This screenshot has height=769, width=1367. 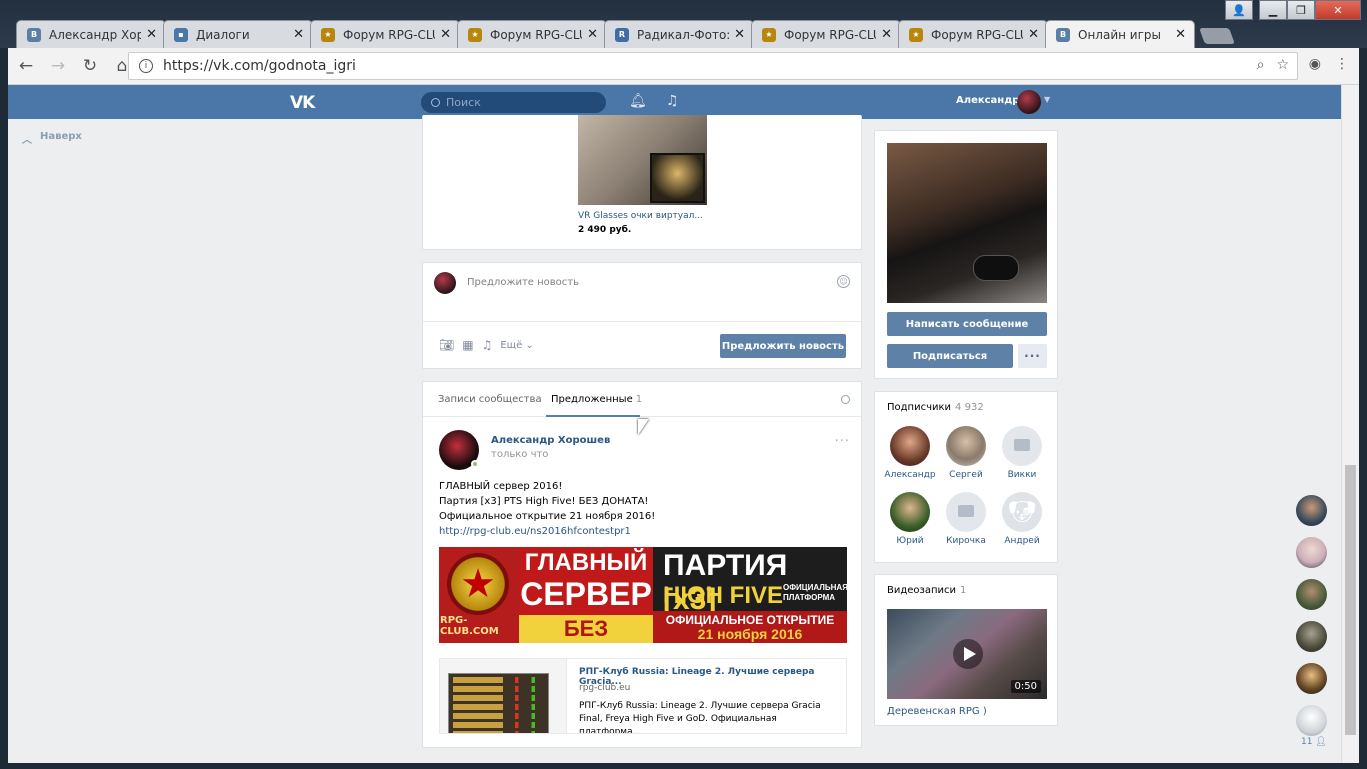 I want to click on zoom-icon: ⌕, so click(x=1261, y=65).